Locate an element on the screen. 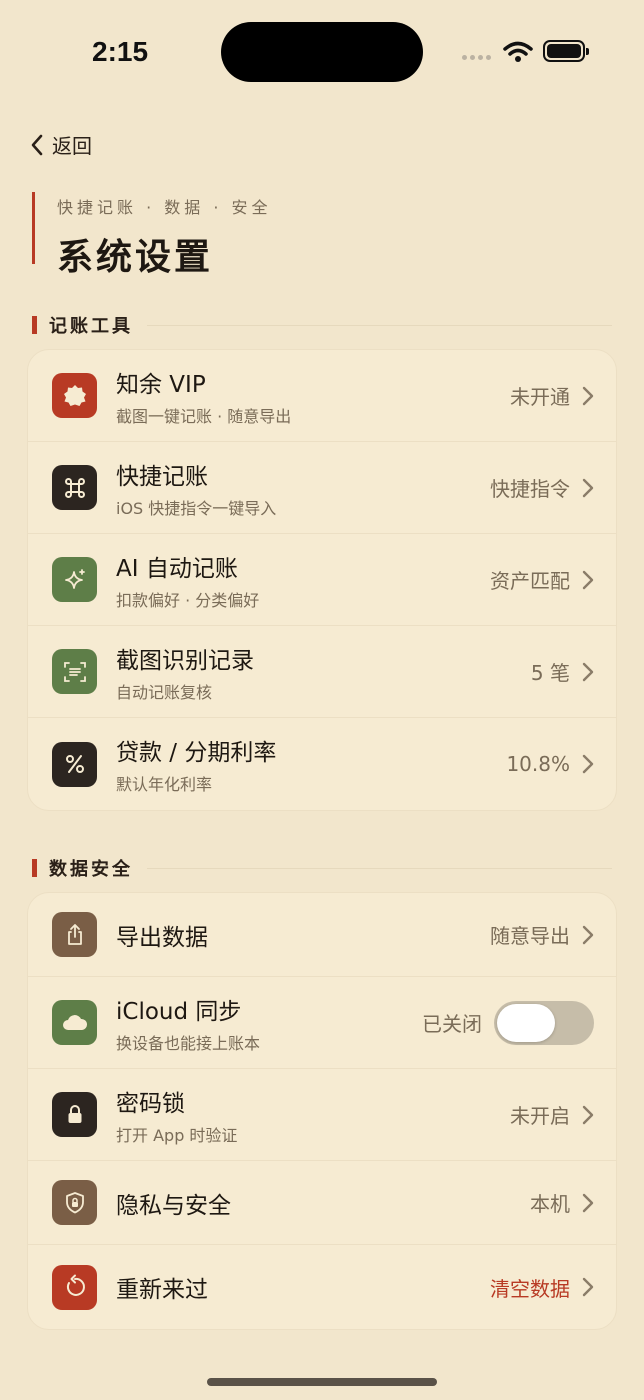 The width and height of the screenshot is (644, 1400). row-value: 10.8% is located at coordinates (538, 764).